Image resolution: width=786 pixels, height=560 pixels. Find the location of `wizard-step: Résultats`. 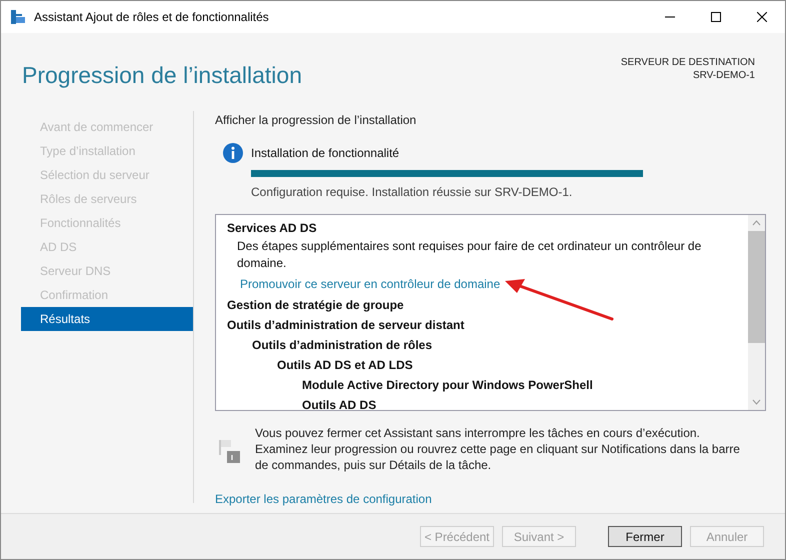

wizard-step: Résultats is located at coordinates (107, 319).